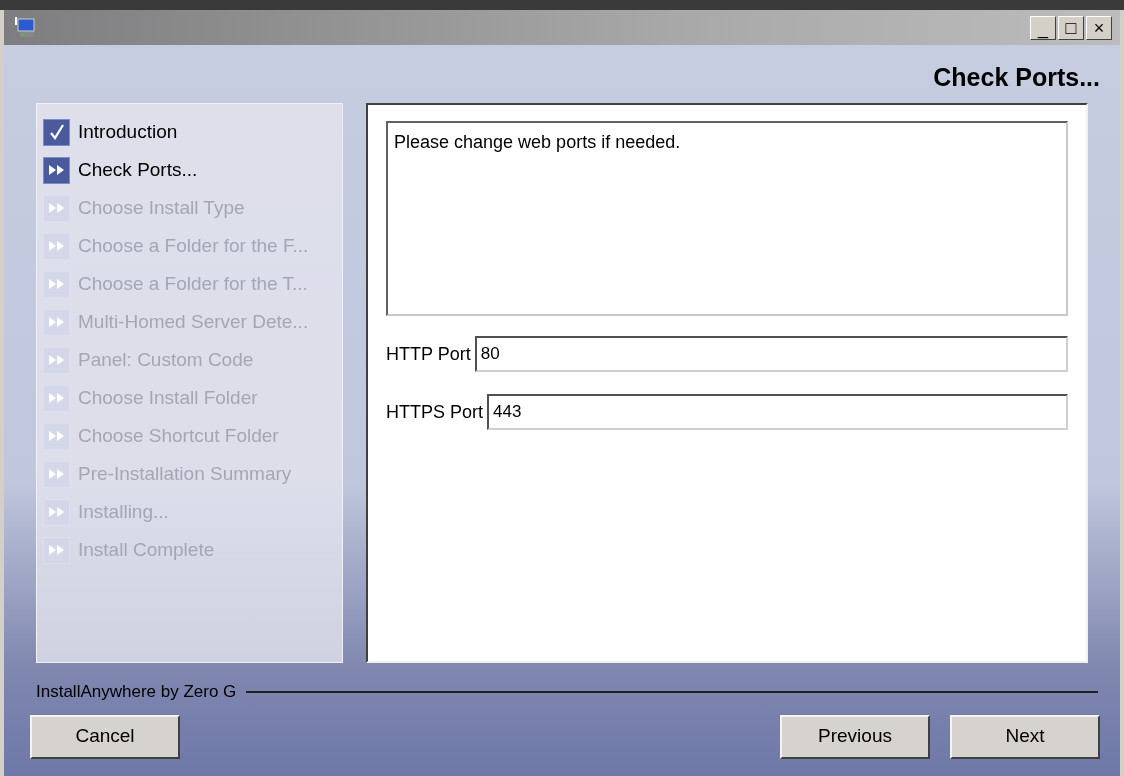  Describe the element at coordinates (1025, 736) in the screenshot. I see `next-button: Next` at that location.